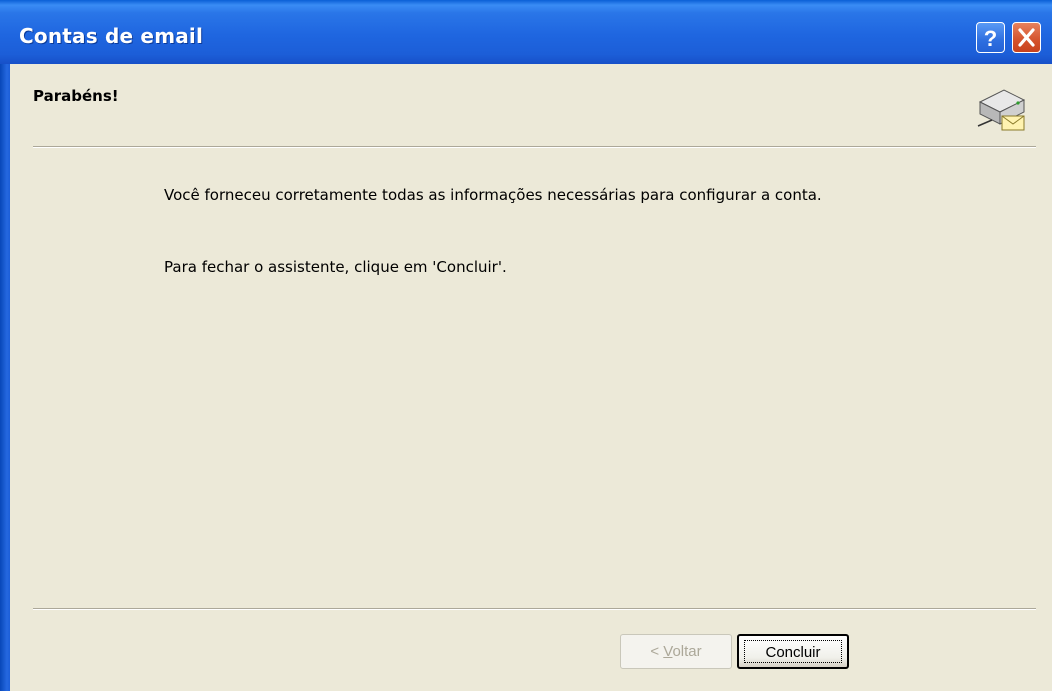  I want to click on close-icon, so click(1026, 37).